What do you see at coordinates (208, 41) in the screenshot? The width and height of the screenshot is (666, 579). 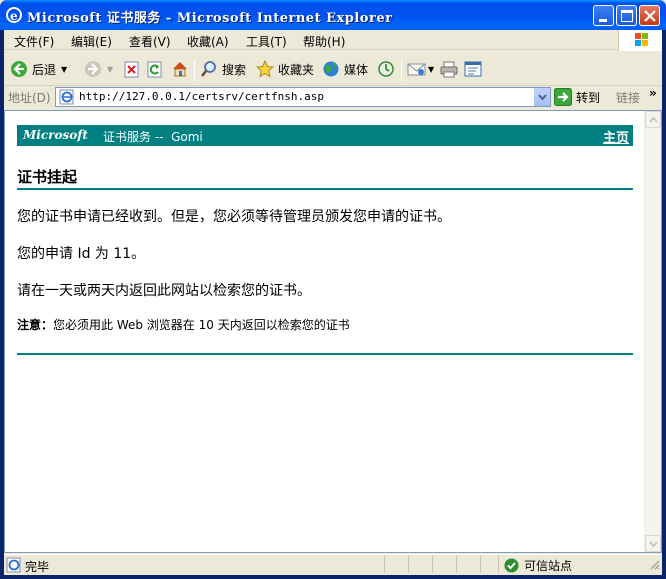 I see `menu-favorites: 收藏(A)` at bounding box center [208, 41].